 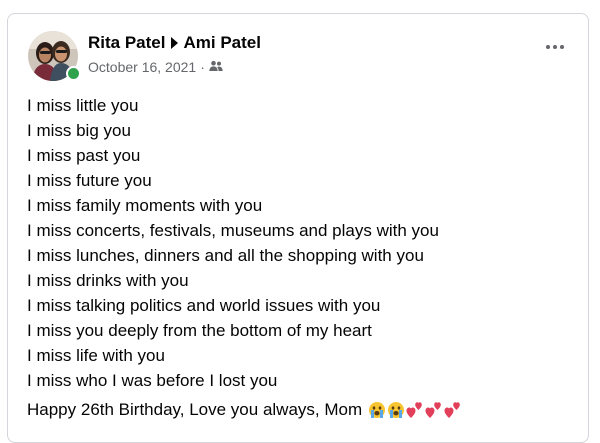 I want to click on post-line: I miss drinks with you, so click(x=108, y=280).